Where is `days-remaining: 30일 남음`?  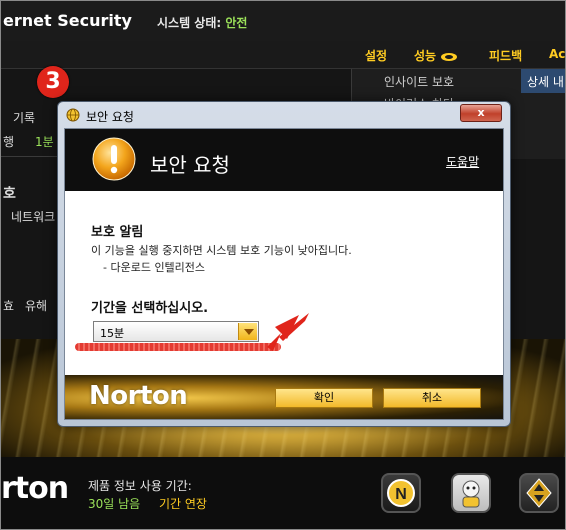
days-remaining: 30일 남음 is located at coordinates (114, 504).